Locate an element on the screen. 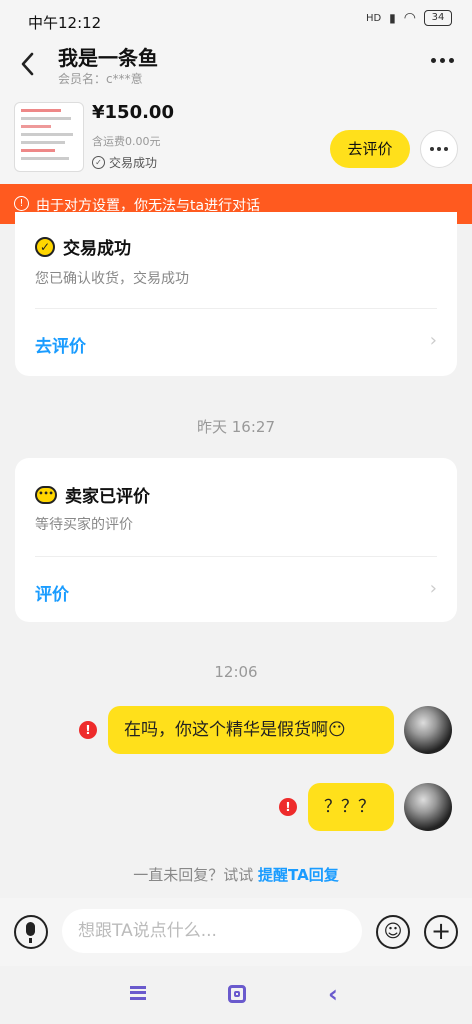  home-icon is located at coordinates (237, 994).